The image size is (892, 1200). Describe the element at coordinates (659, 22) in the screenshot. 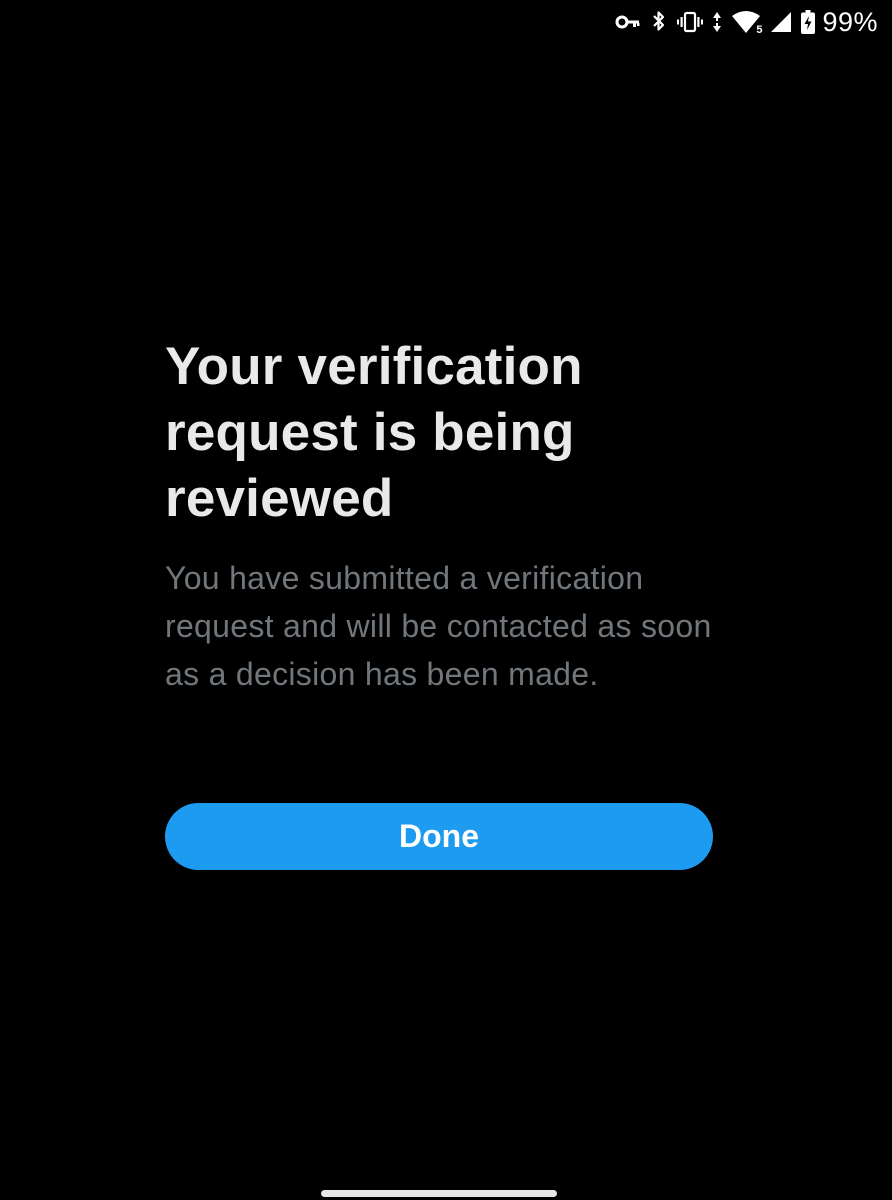

I see `bluetooth-icon` at that location.